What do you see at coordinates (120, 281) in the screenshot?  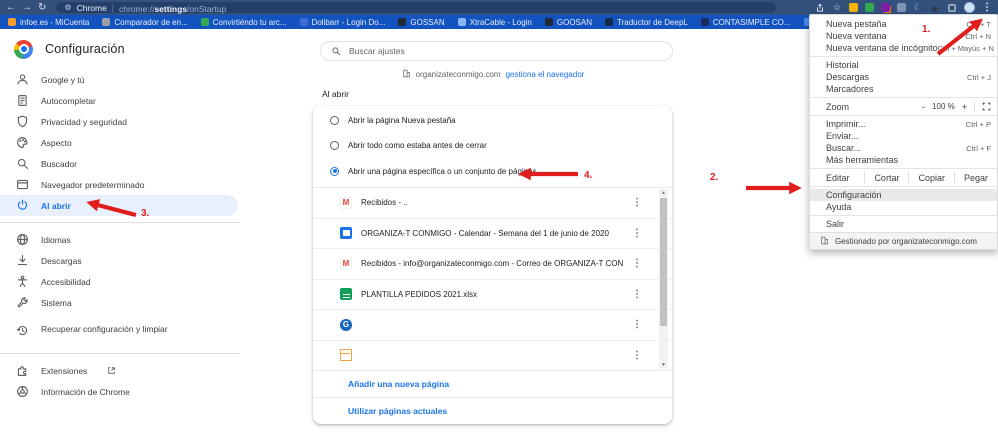 I see `sidebar-item-accesibilidad: Accesibilidad` at bounding box center [120, 281].